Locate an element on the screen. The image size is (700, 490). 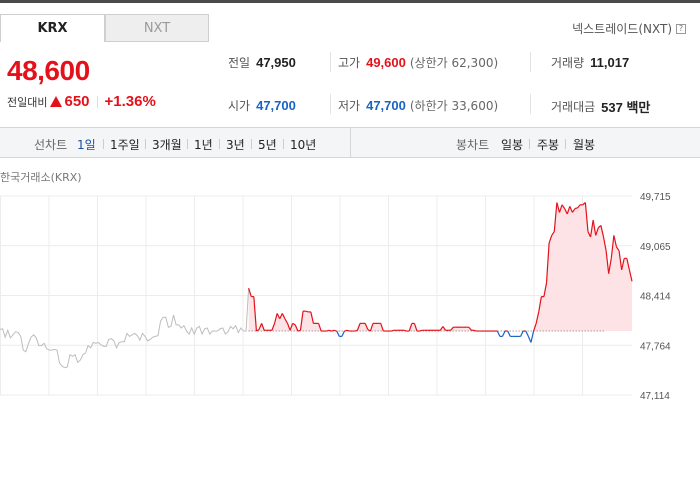
period-1d-button: 1일 is located at coordinates (86, 144).